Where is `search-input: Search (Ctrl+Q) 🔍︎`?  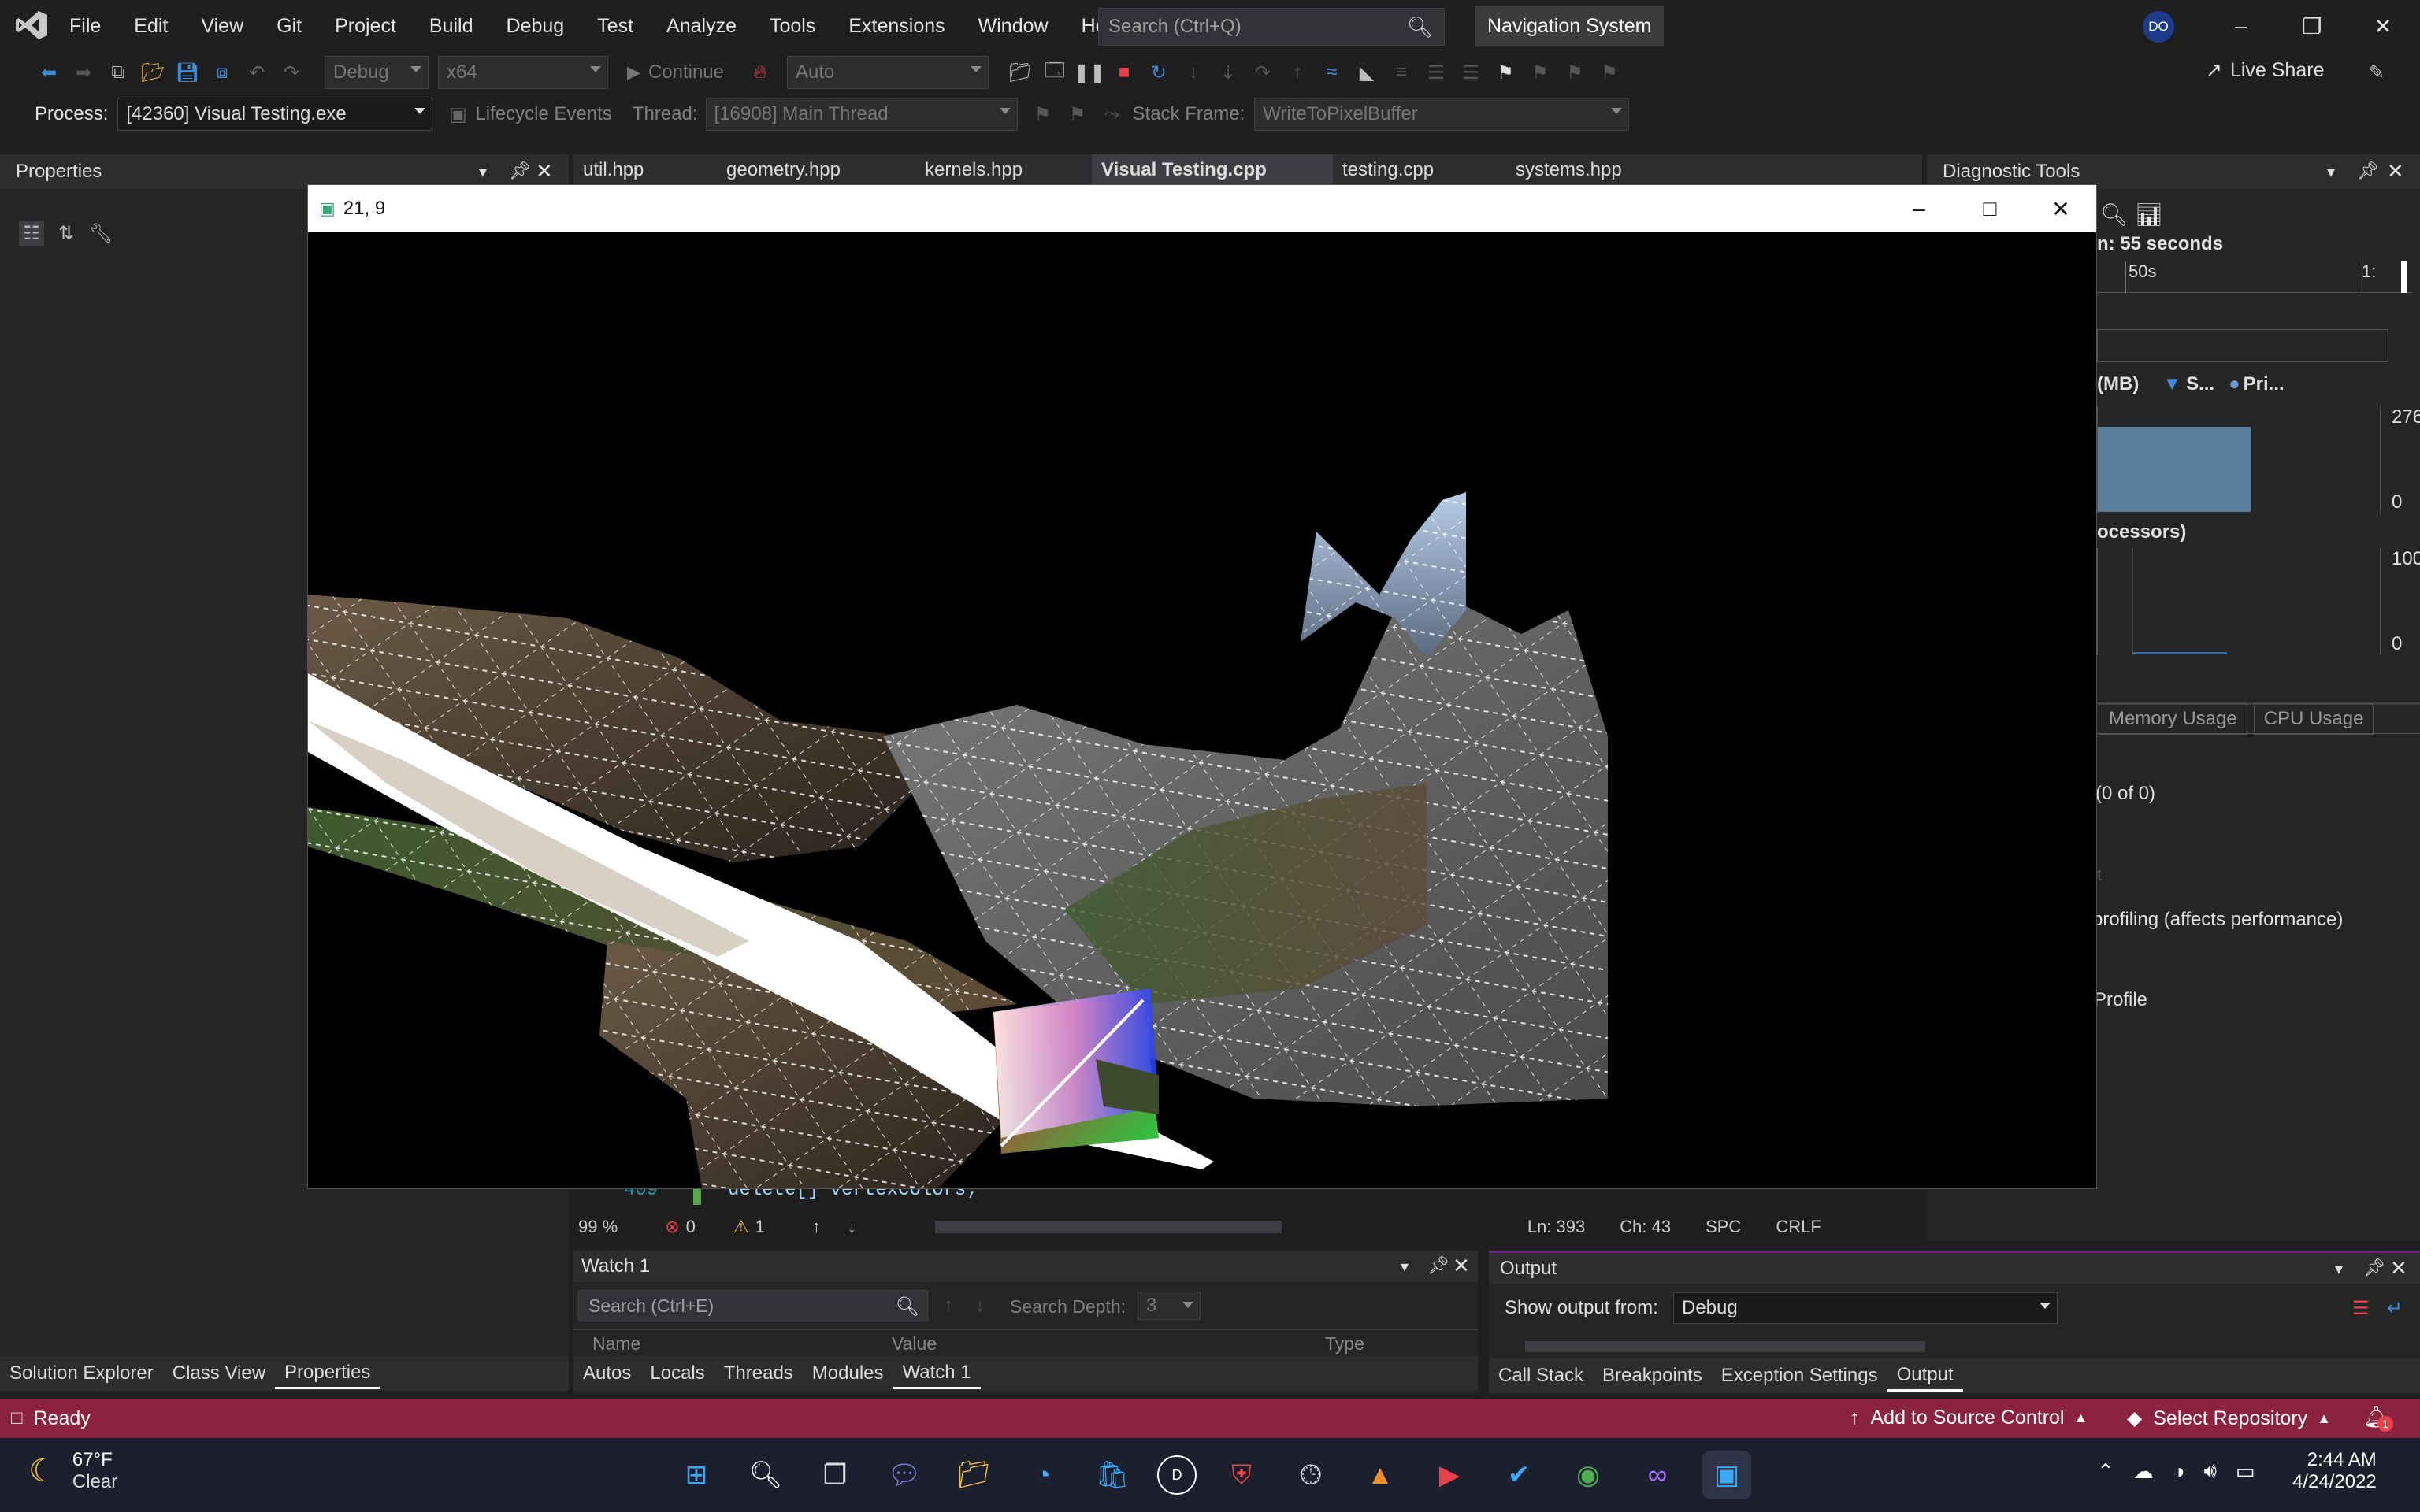 search-input: Search (Ctrl+Q) 🔍︎ is located at coordinates (1271, 27).